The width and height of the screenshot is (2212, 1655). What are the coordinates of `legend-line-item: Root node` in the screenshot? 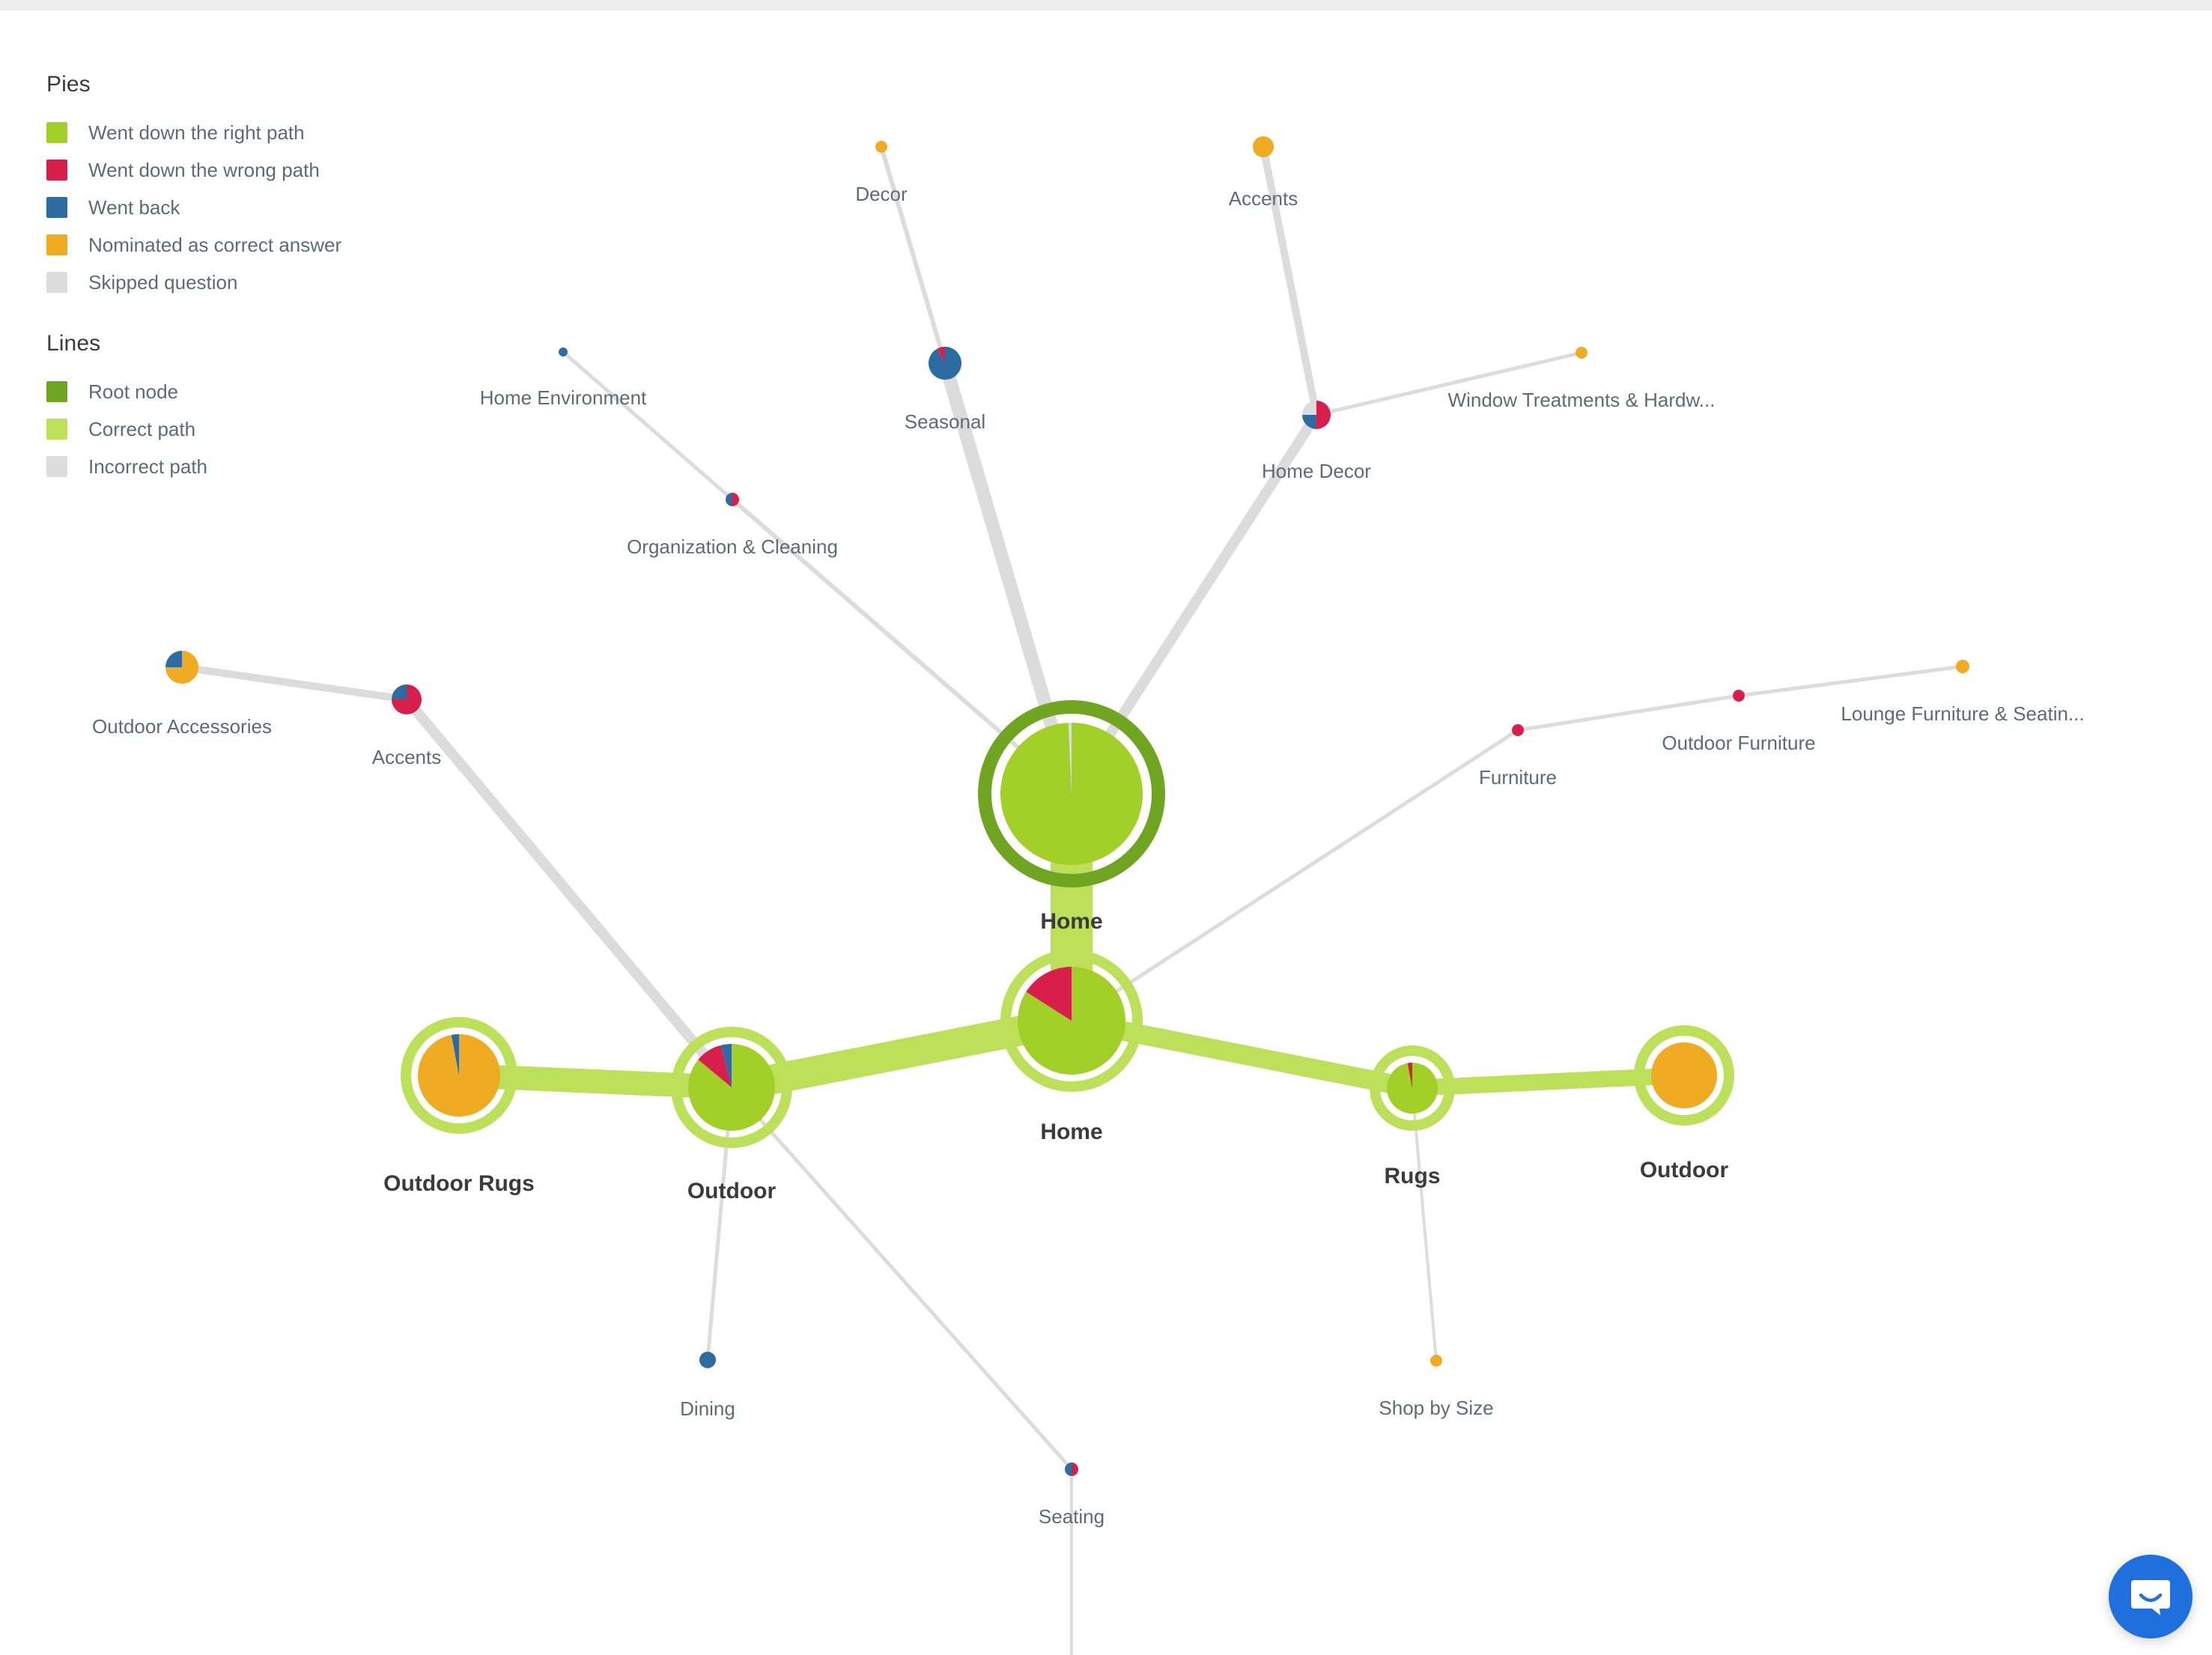 It's located at (241, 391).